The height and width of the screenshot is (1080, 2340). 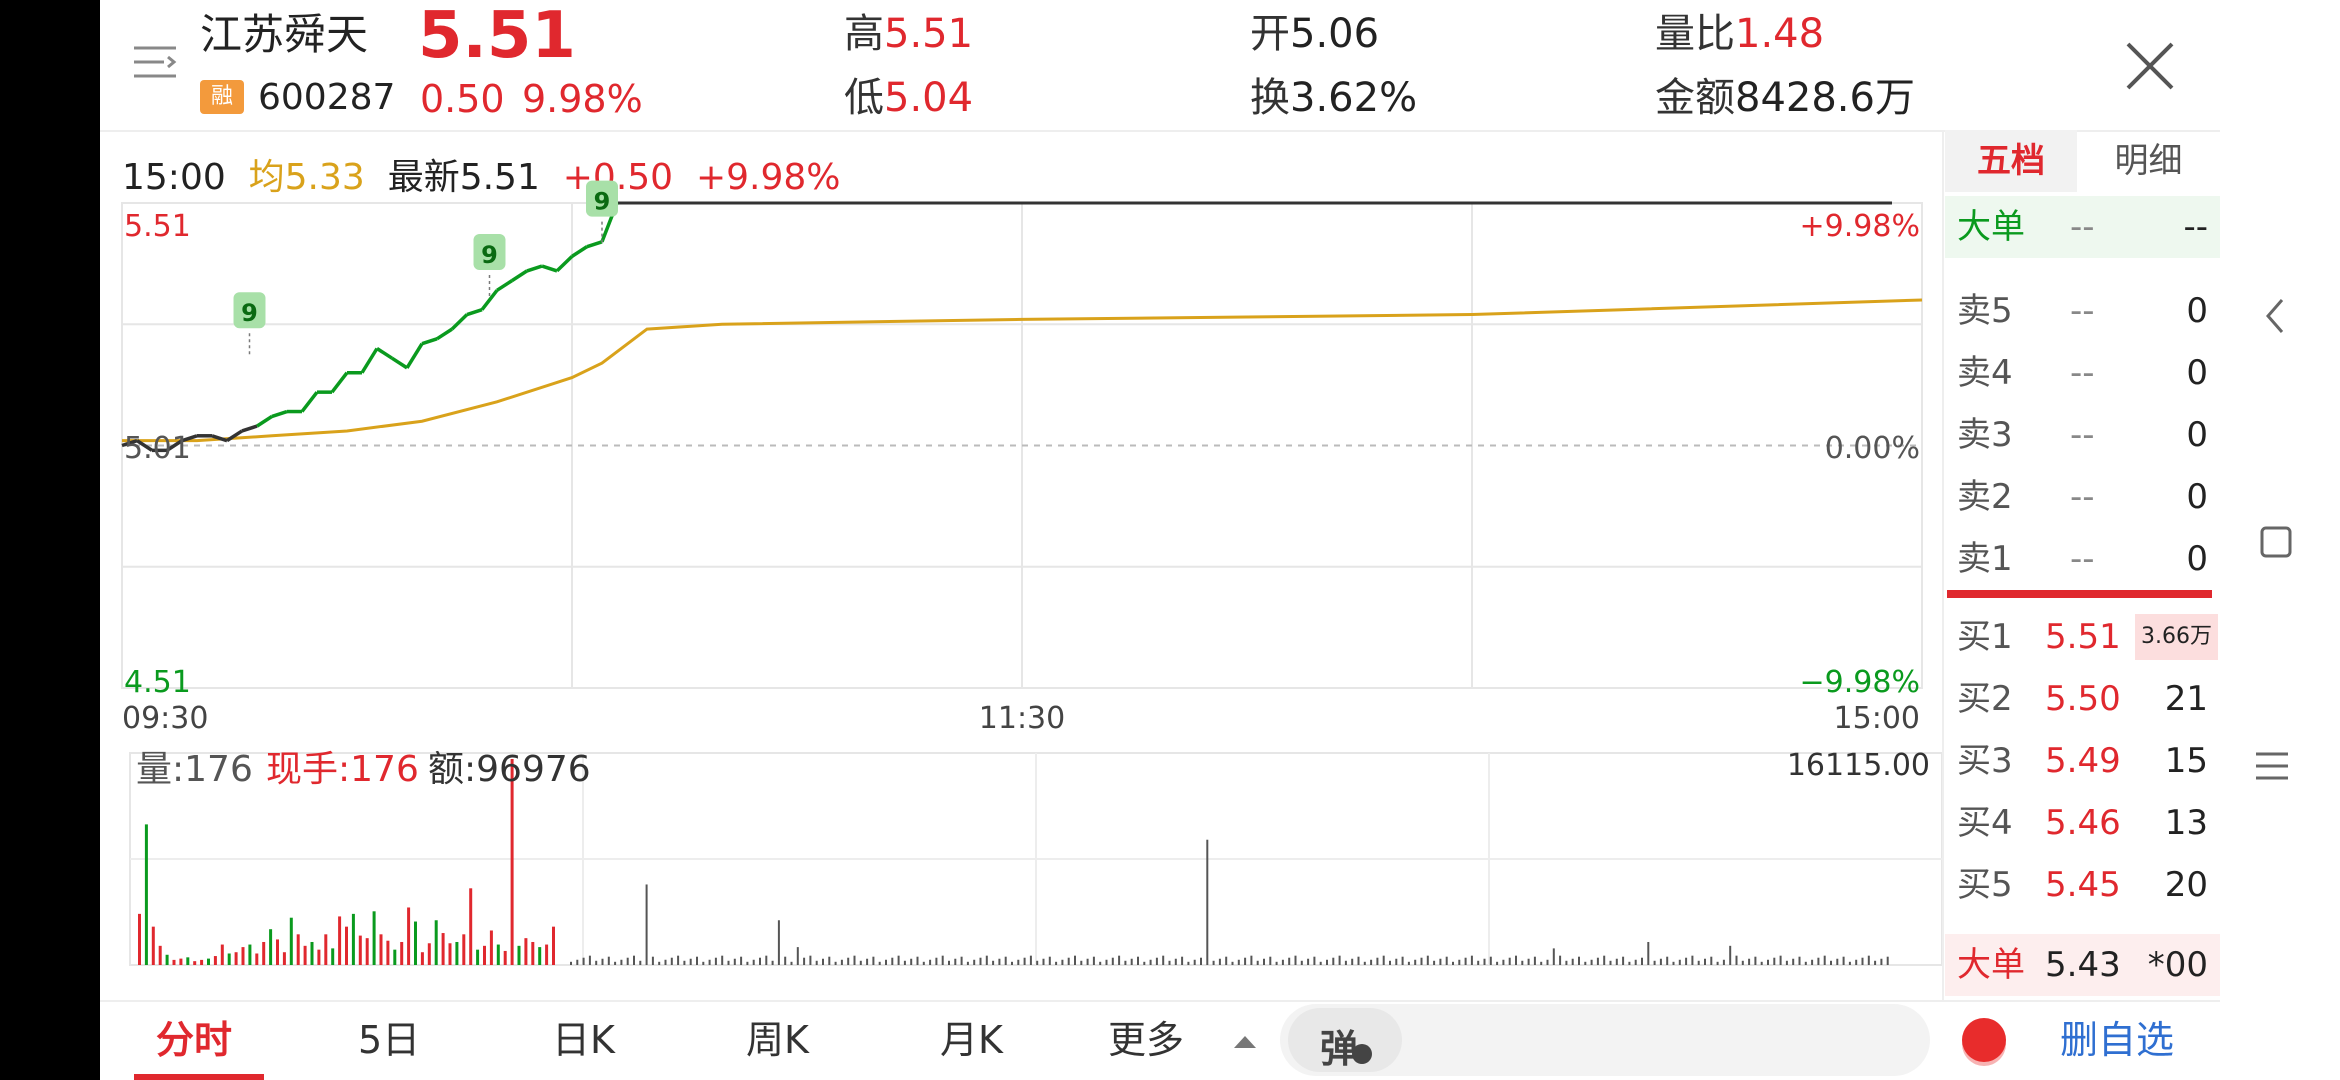 What do you see at coordinates (2117, 1040) in the screenshot?
I see `remove-watchlist-button: 删自选` at bounding box center [2117, 1040].